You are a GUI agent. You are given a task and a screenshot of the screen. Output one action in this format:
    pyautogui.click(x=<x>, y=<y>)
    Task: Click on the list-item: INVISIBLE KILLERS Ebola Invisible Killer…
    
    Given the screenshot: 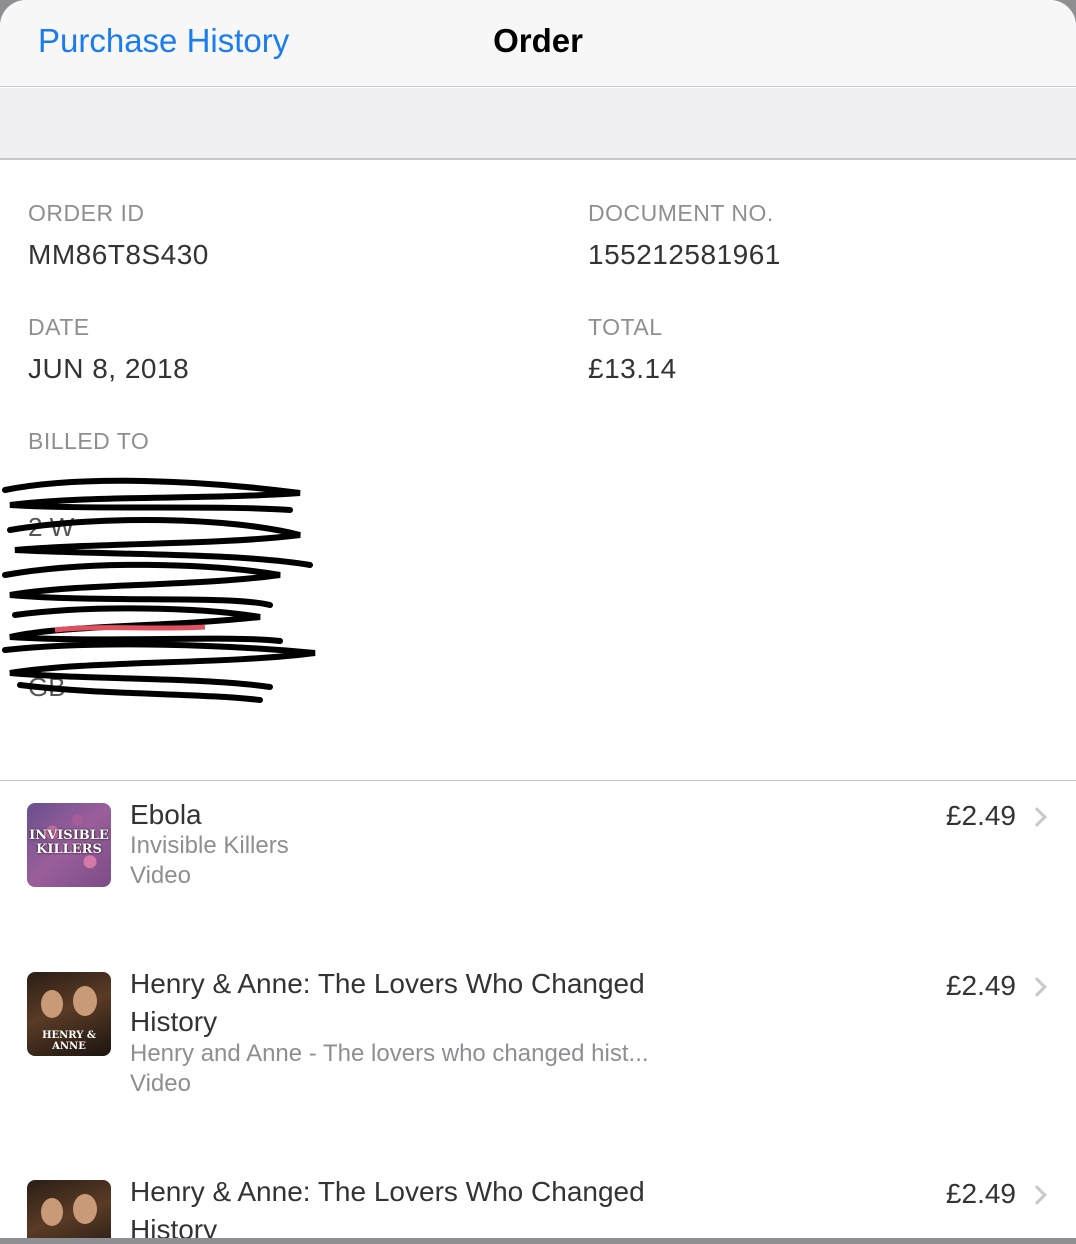 What is the action you would take?
    pyautogui.click(x=538, y=859)
    